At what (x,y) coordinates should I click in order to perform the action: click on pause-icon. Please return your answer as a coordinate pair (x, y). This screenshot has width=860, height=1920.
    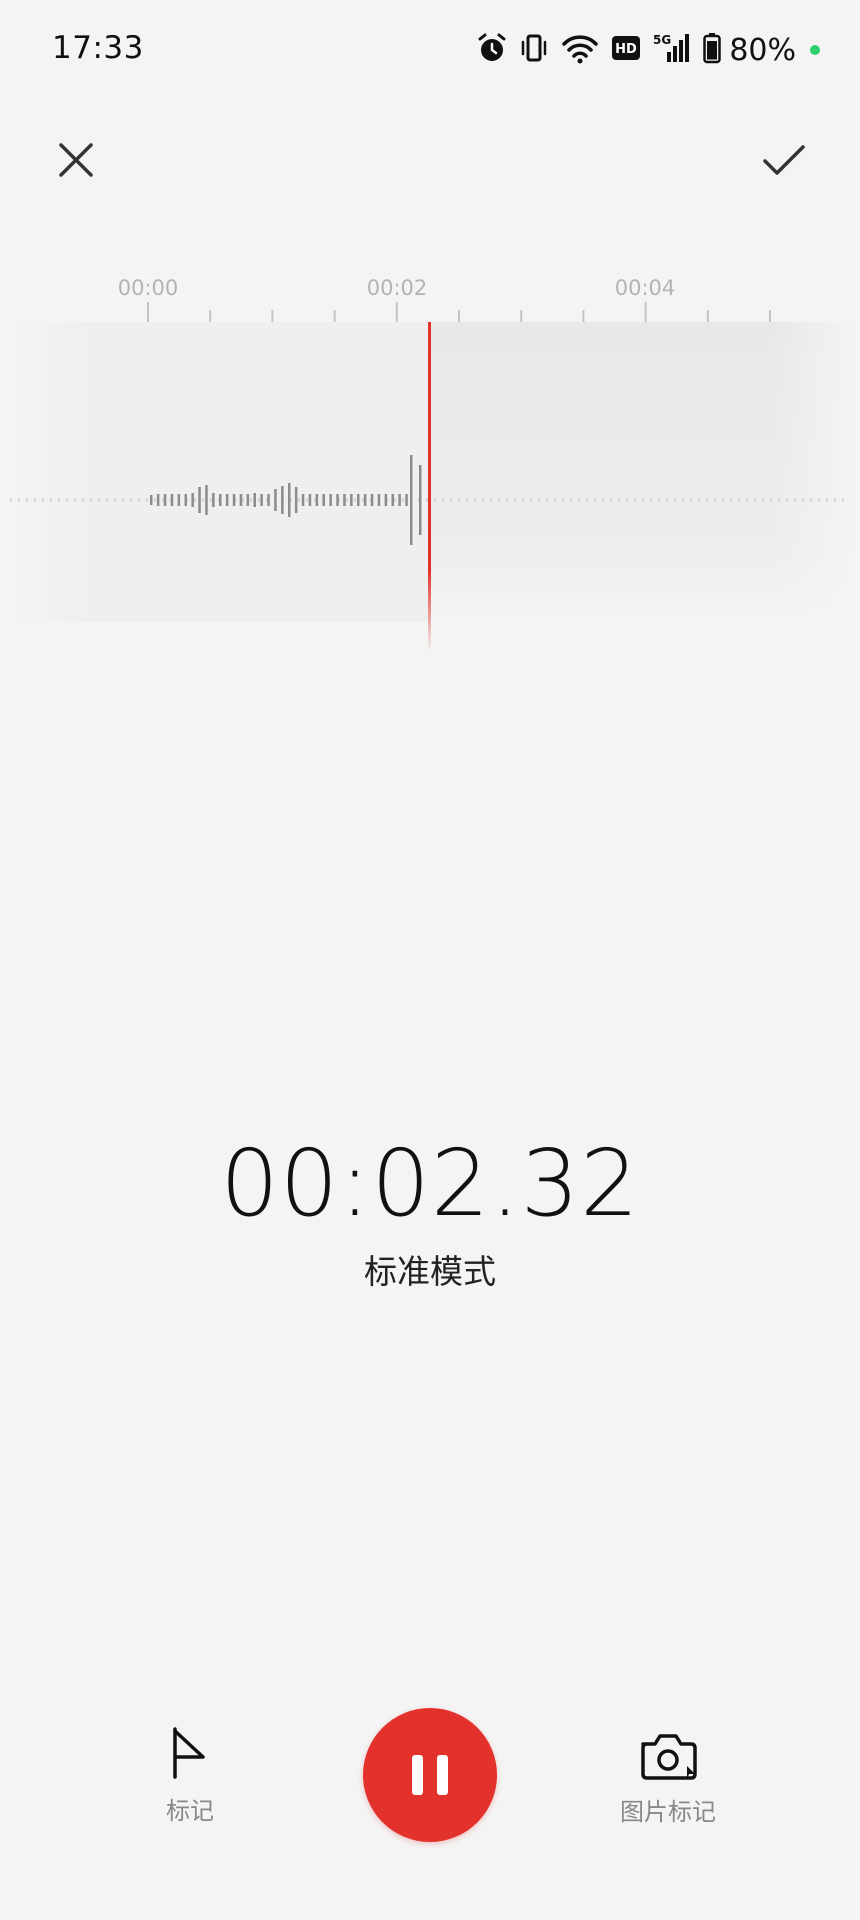
    Looking at the image, I should click on (417, 1775).